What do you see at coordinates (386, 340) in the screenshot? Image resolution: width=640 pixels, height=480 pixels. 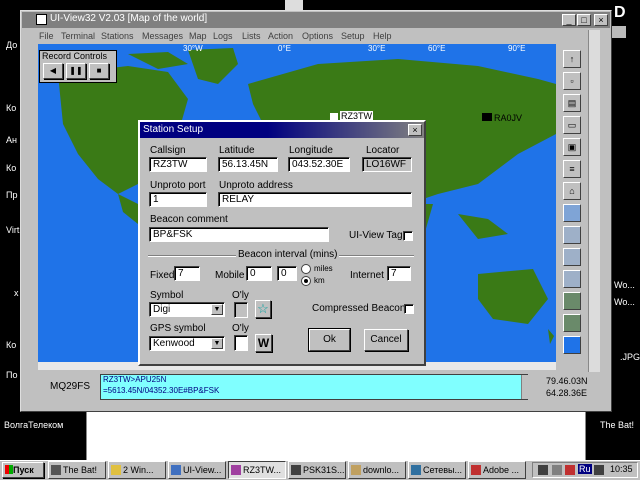 I see `cancel-button: Cancel` at bounding box center [386, 340].